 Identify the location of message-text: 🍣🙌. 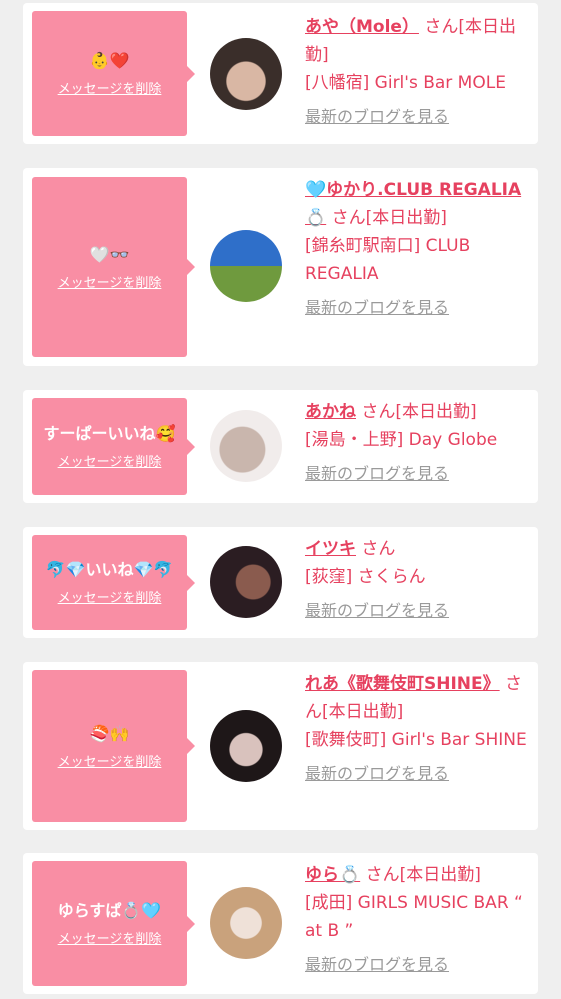
(109, 733).